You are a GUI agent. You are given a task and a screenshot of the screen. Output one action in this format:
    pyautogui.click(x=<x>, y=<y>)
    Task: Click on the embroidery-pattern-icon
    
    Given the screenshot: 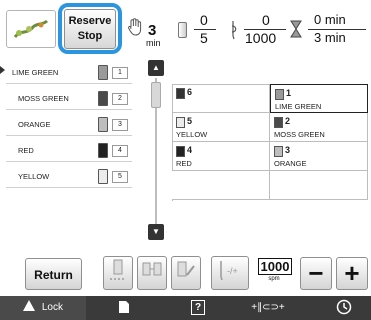 What is the action you would take?
    pyautogui.click(x=31, y=29)
    